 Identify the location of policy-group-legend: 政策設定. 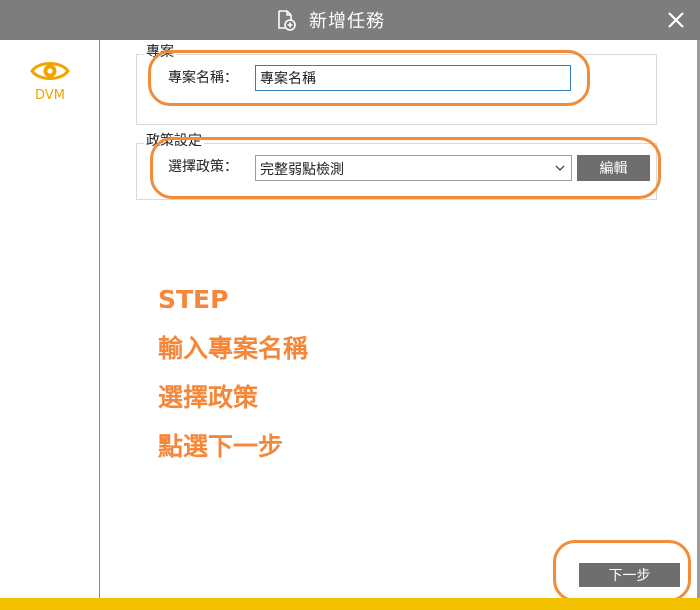
(174, 141).